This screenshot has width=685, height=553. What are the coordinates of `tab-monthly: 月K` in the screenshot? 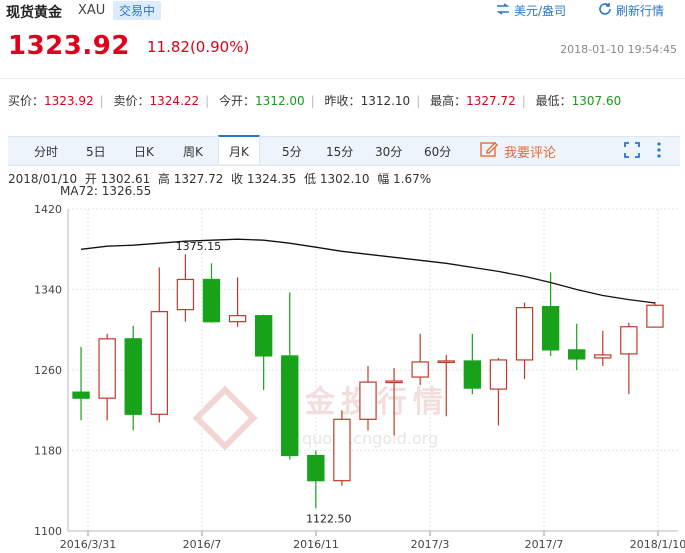 It's located at (239, 149).